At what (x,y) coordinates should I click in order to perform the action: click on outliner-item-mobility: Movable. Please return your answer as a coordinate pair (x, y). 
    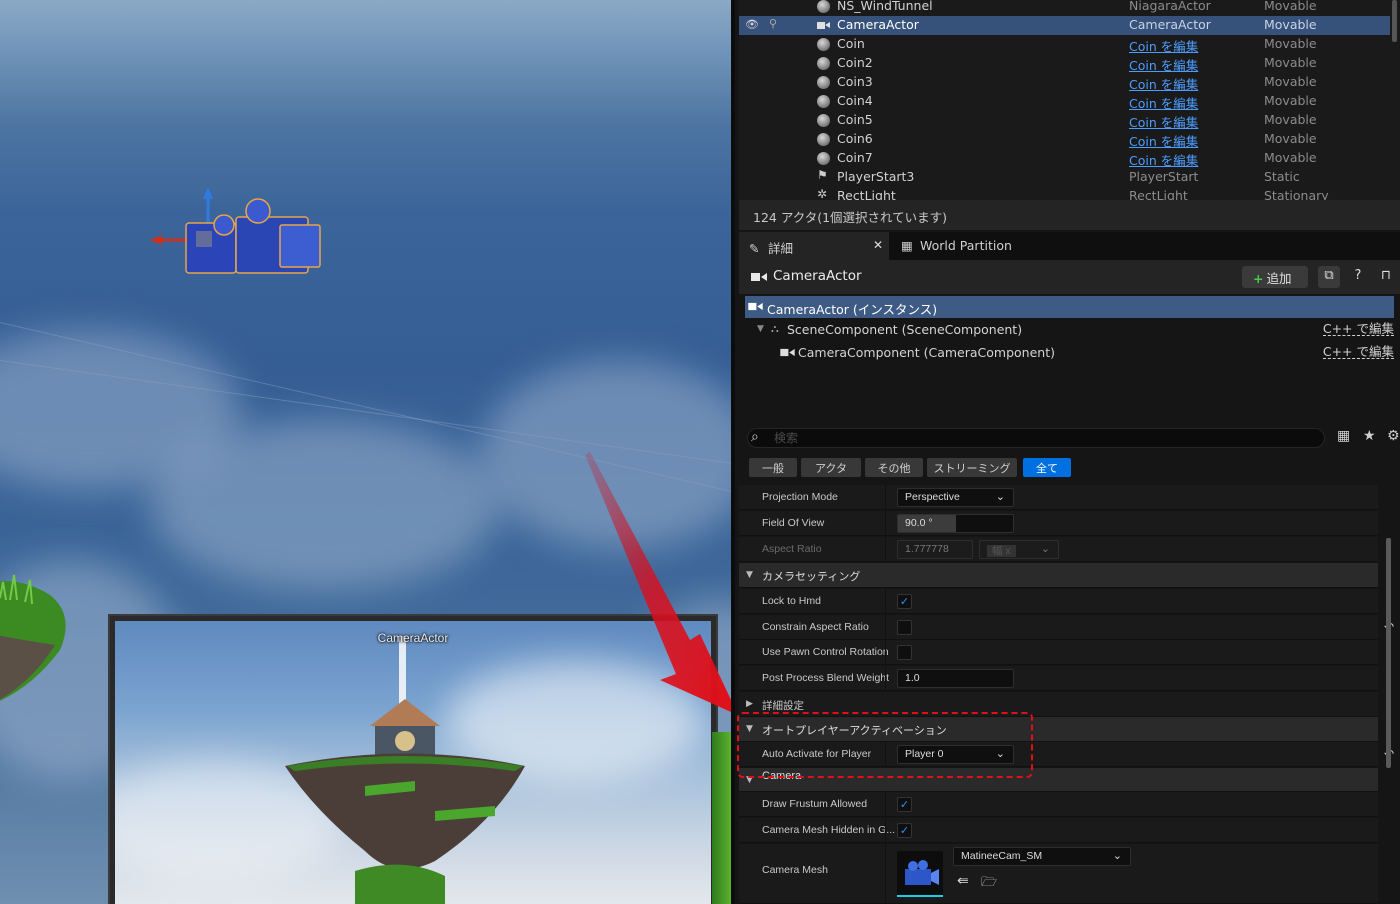
    Looking at the image, I should click on (1290, 81).